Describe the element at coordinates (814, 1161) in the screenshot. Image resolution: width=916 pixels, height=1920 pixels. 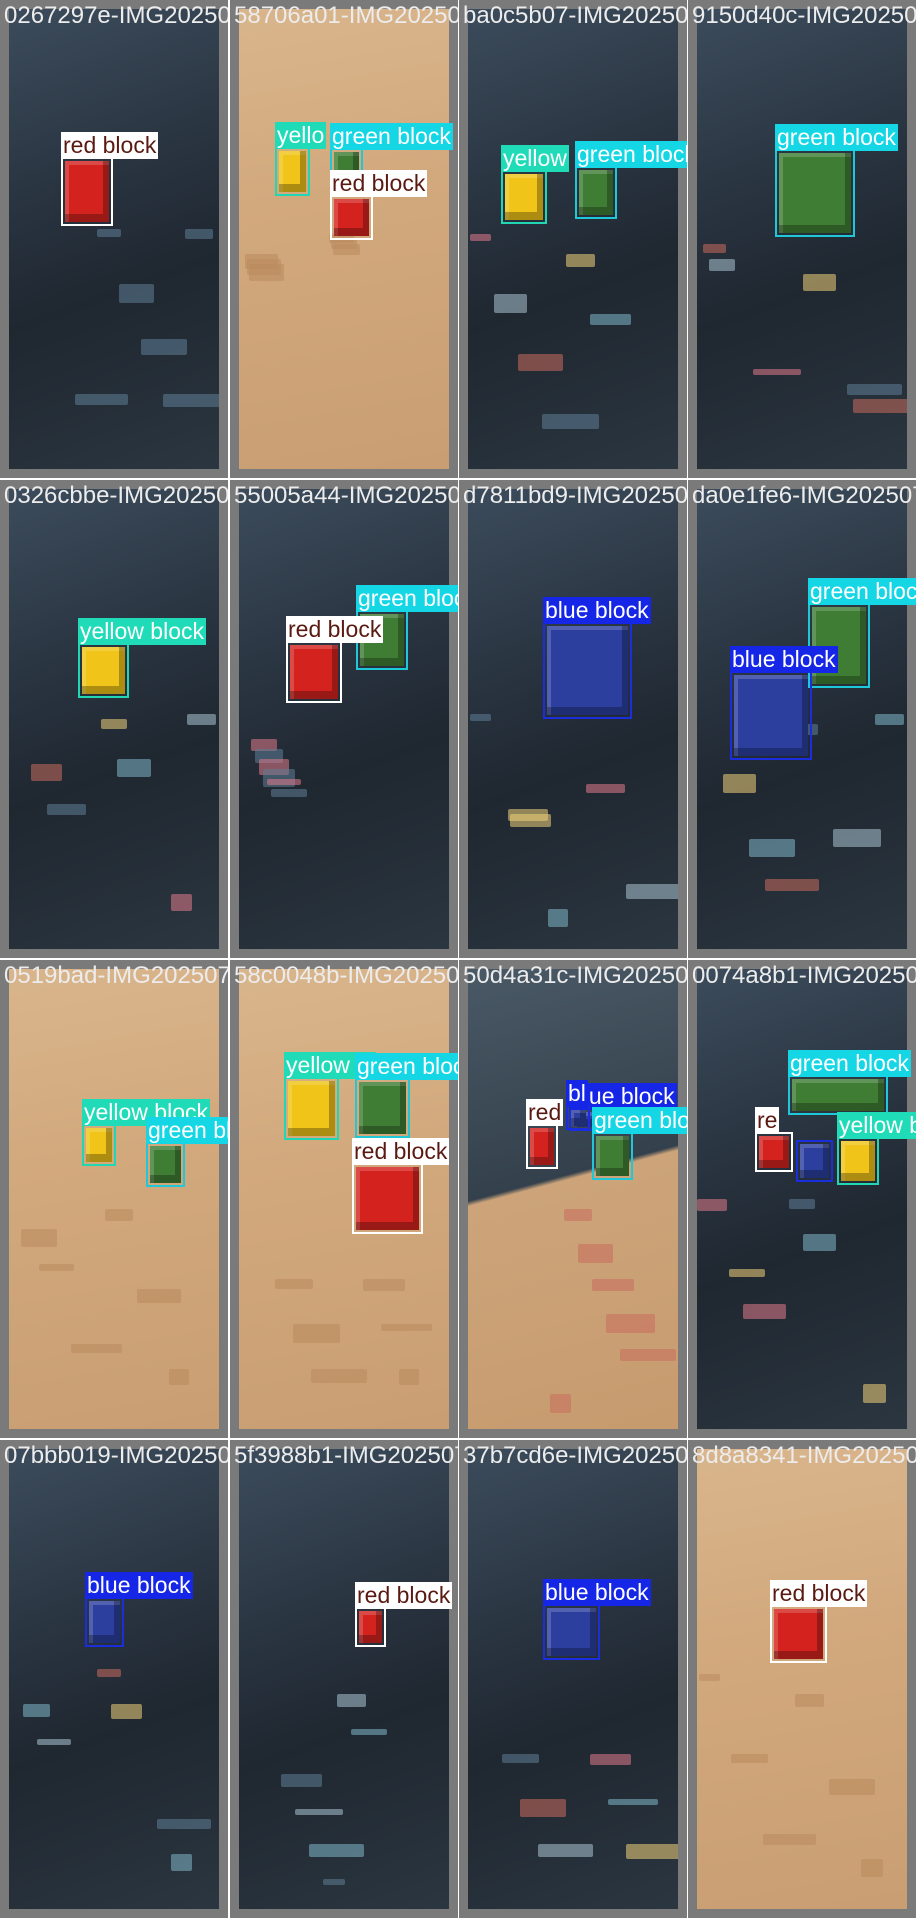
I see `bounding-box` at that location.